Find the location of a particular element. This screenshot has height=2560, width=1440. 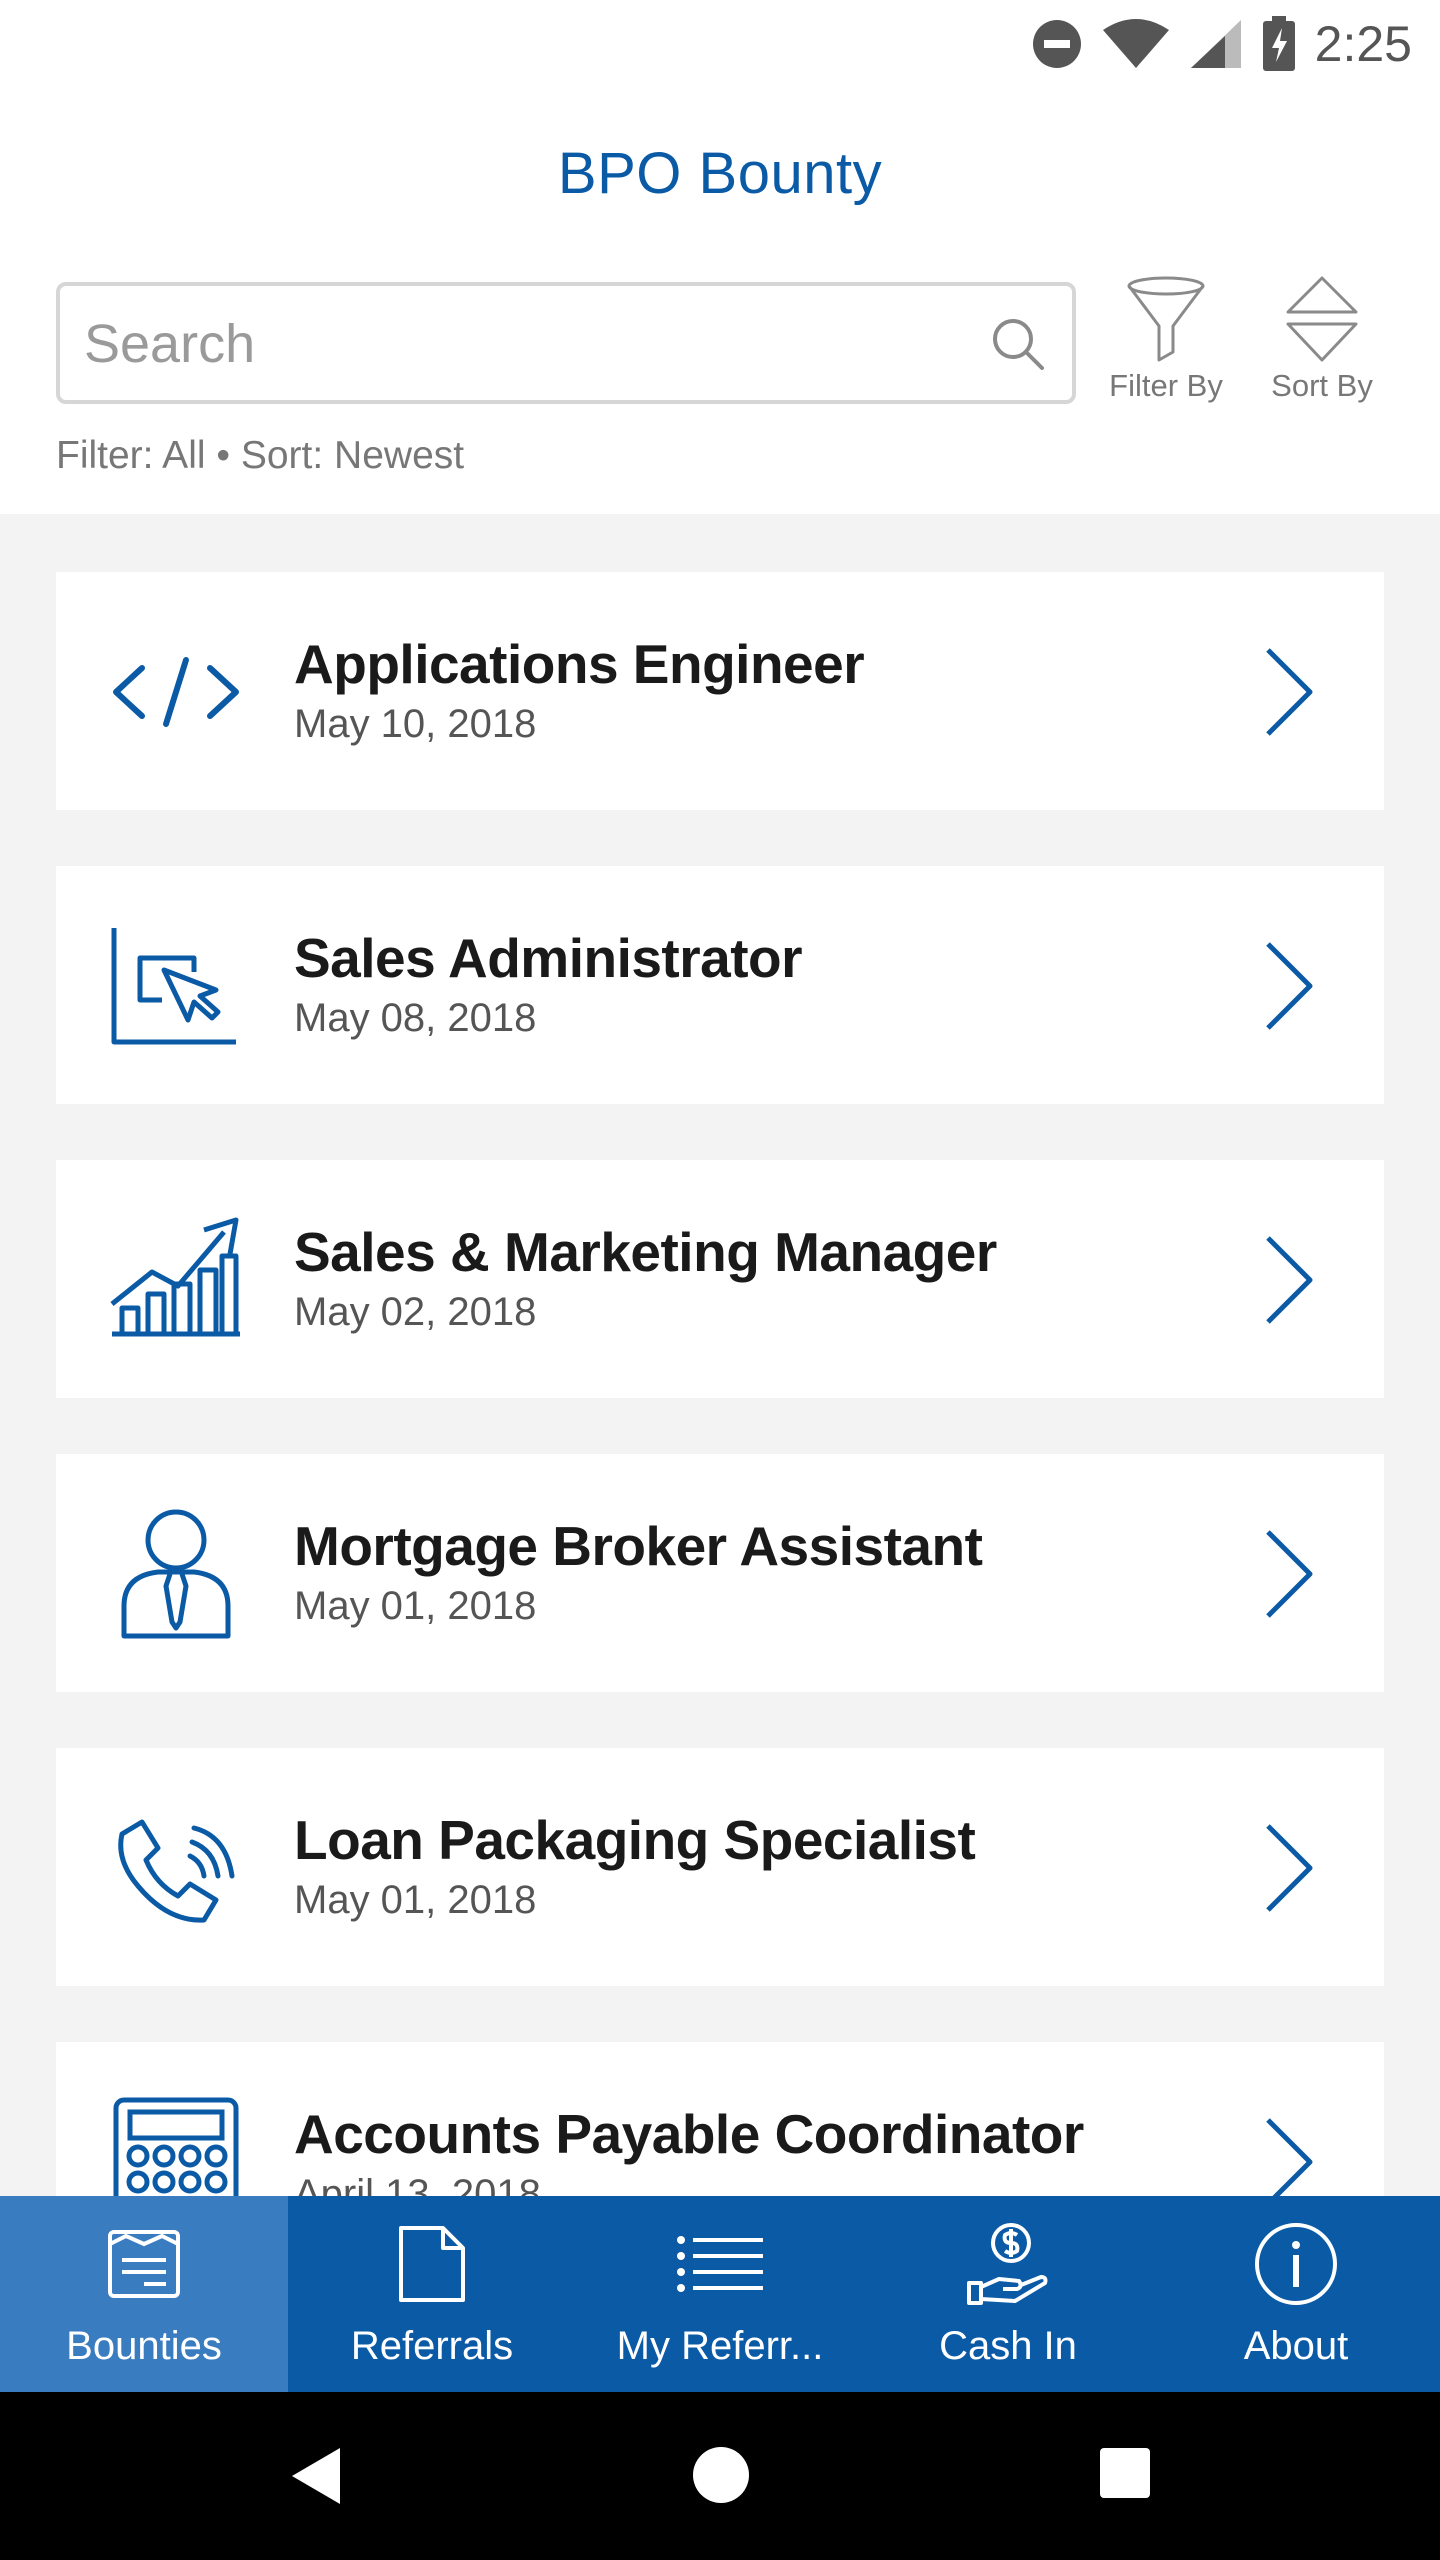

bounty-title: Sales Administrator is located at coordinates (548, 958).